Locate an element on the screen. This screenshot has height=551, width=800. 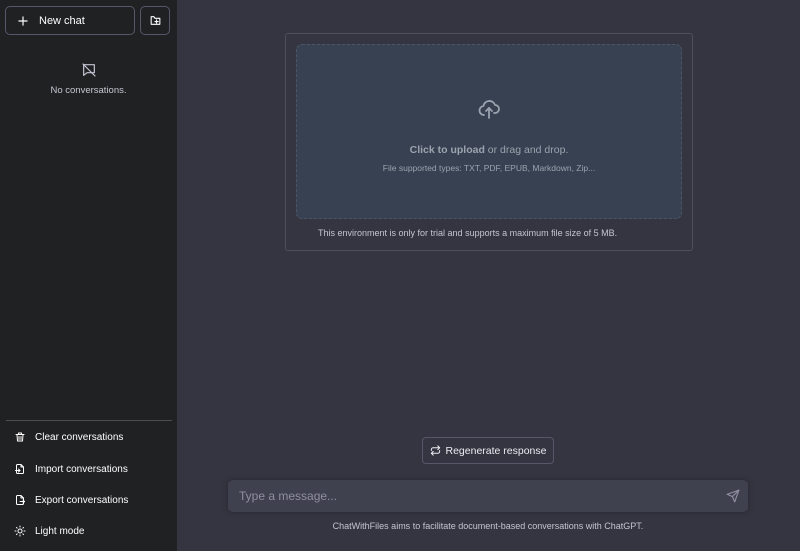
empty-state: No conversations. is located at coordinates (88, 79).